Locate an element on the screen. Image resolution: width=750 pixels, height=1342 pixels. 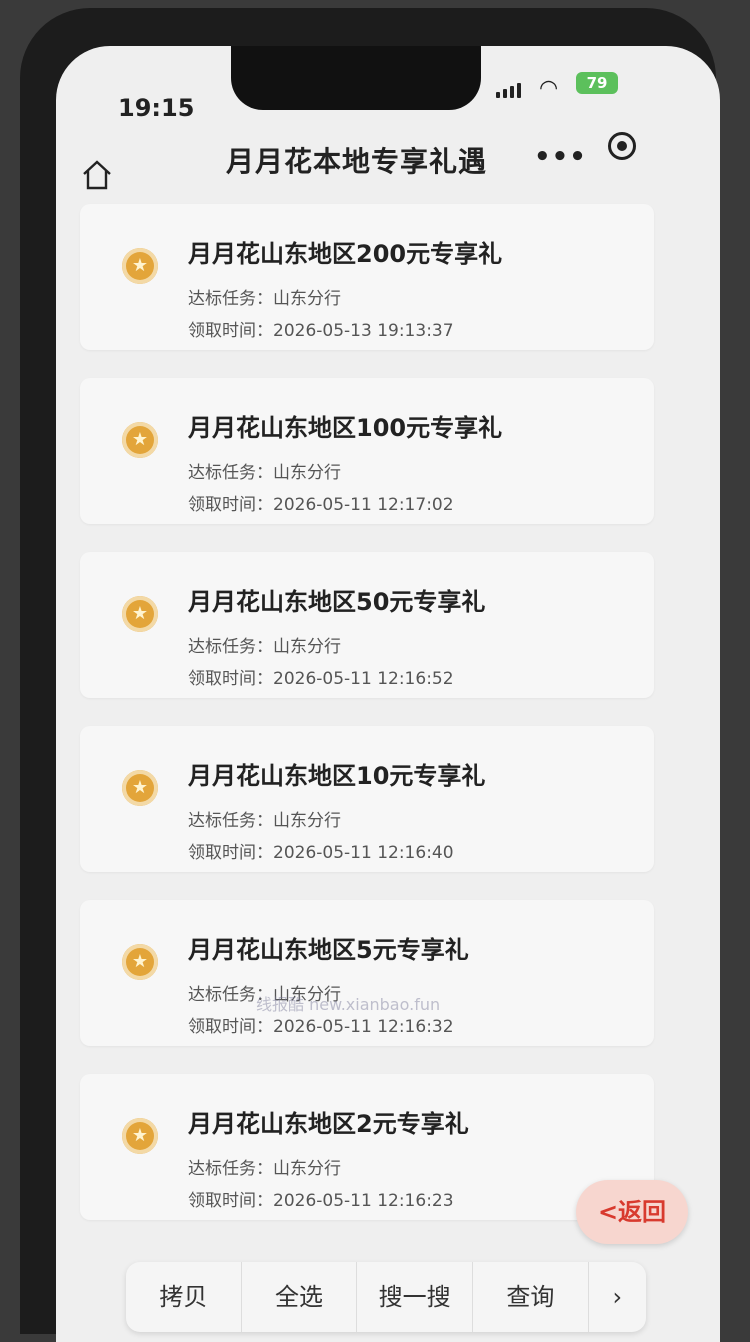
gift-title: 月月花山东地区50元专享礼 is located at coordinates (337, 602).